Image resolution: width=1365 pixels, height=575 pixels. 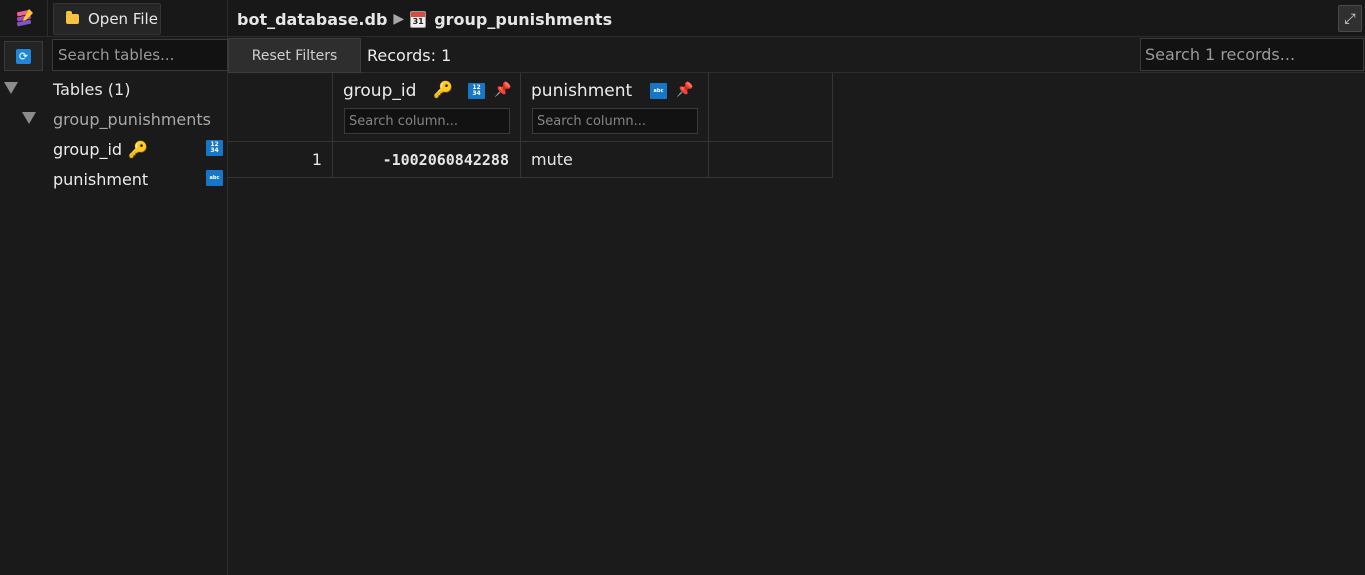 I want to click on calendar-icon: 31, so click(x=418, y=19).